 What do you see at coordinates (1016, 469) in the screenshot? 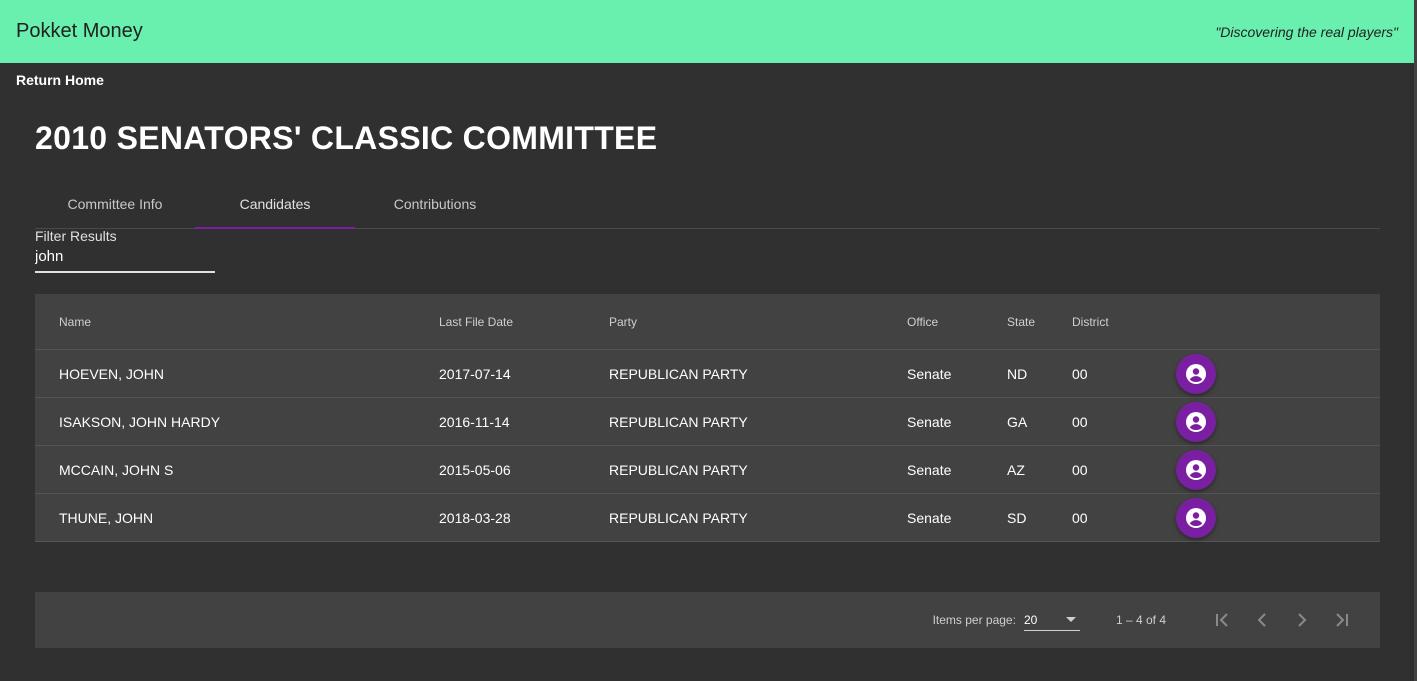
I see `cell-state: AZ` at bounding box center [1016, 469].